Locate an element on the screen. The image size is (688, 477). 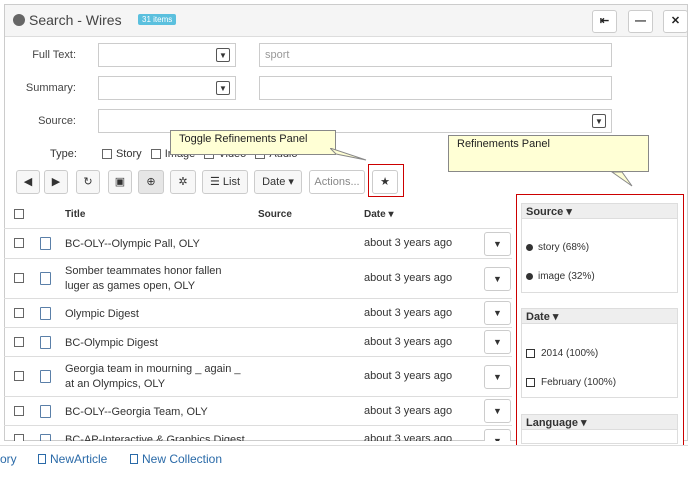
facet-item: image (32%) is located at coordinates (560, 276).